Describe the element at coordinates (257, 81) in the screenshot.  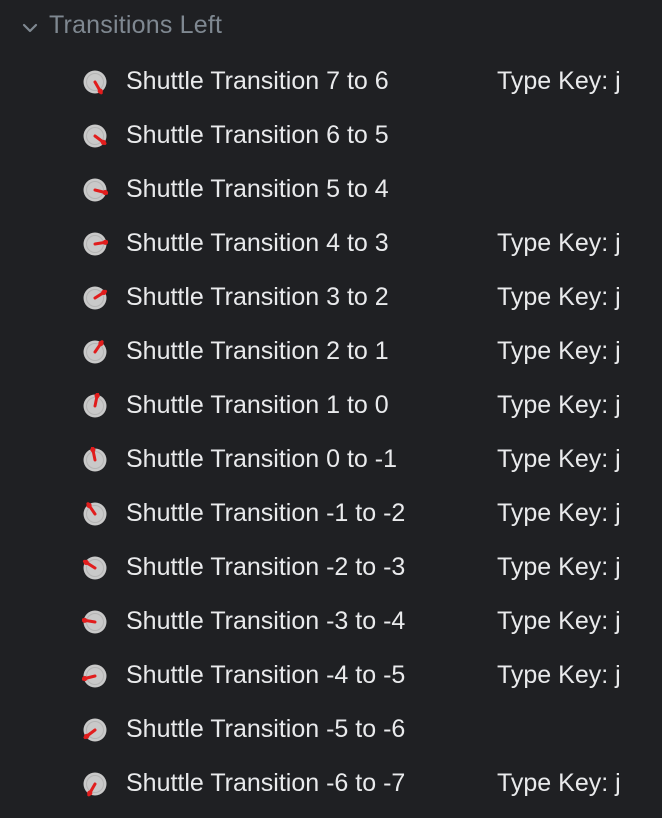
I see `transition-label: Shuttle Transition 7 to 6` at that location.